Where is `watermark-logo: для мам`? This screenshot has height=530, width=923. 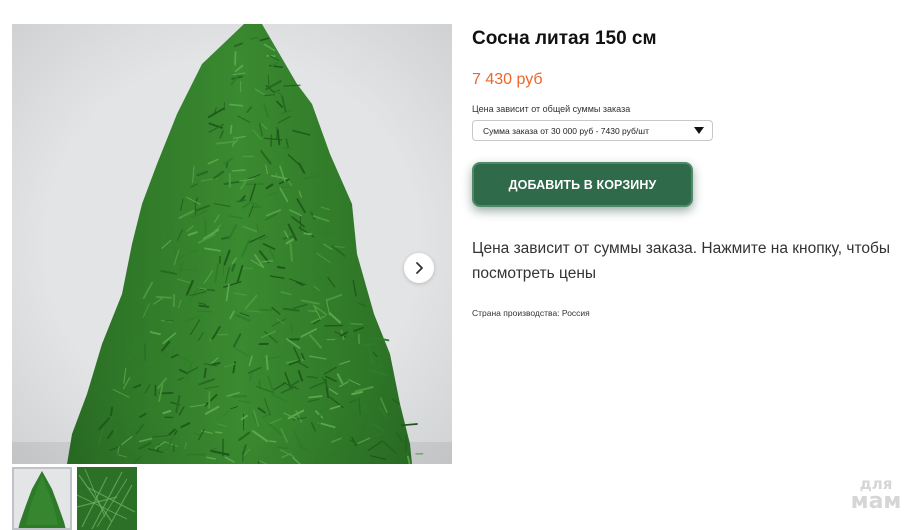
watermark-logo: для мам is located at coordinates (876, 495).